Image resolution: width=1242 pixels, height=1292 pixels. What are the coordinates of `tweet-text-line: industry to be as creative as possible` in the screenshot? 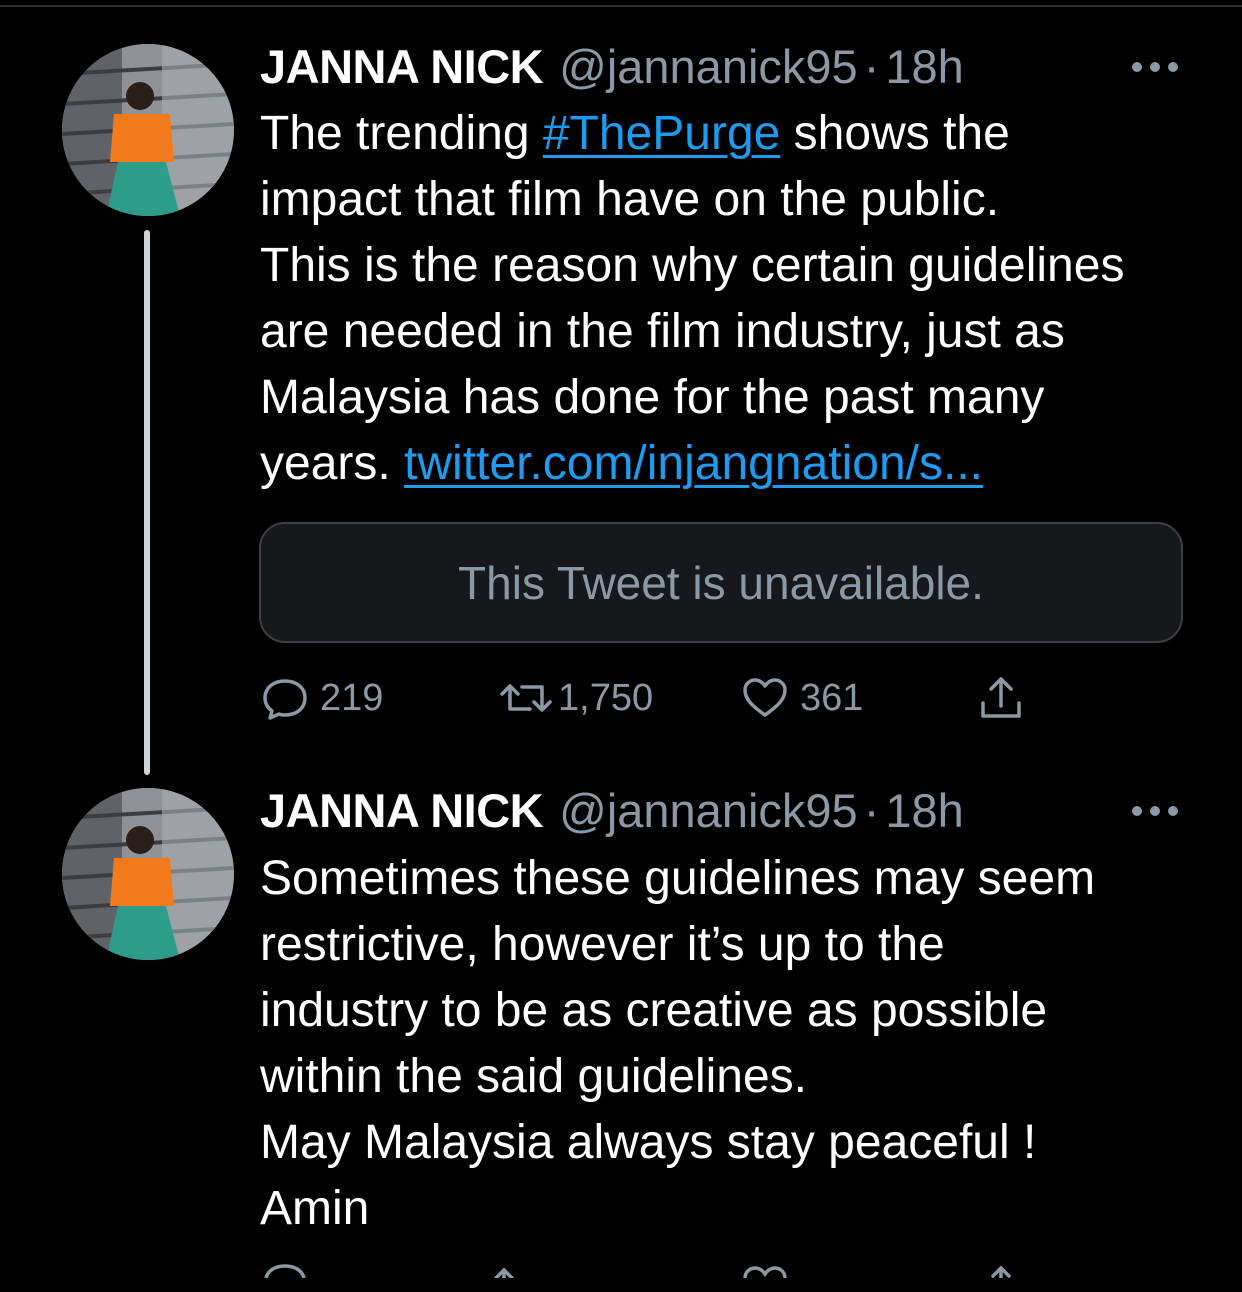 It's located at (654, 1010).